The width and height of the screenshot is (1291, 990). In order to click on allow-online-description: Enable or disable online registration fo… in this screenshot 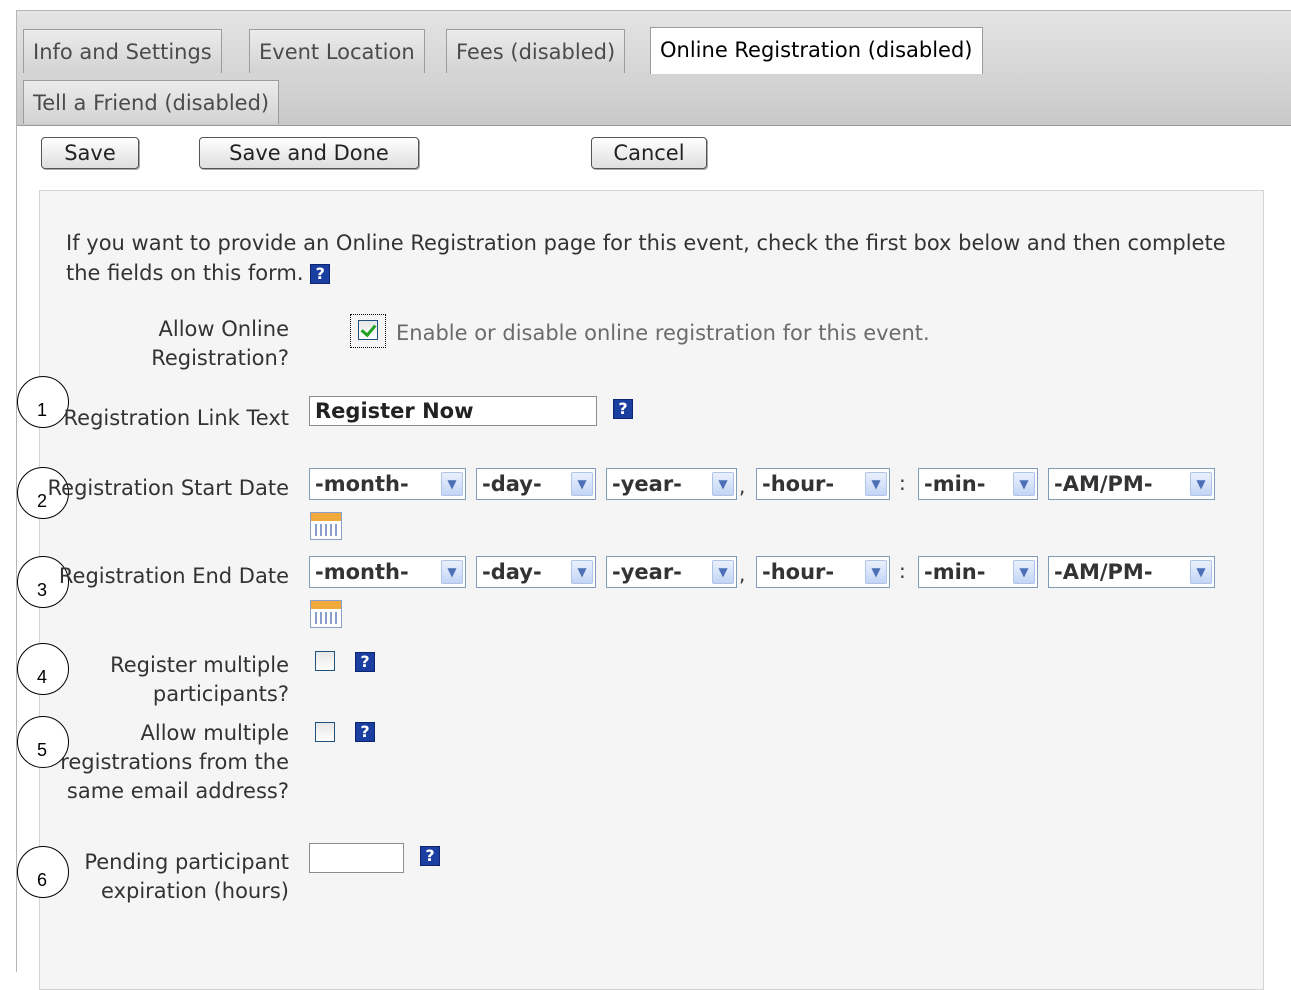, I will do `click(663, 333)`.